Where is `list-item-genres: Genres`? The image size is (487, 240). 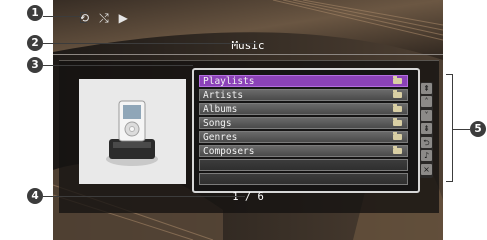 list-item-genres: Genres is located at coordinates (303, 137).